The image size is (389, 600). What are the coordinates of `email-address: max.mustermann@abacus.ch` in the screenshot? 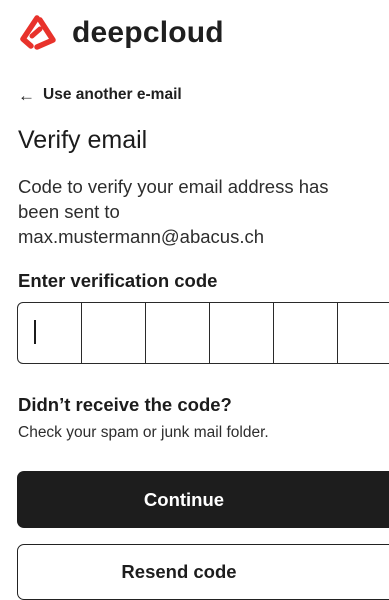 It's located at (141, 237).